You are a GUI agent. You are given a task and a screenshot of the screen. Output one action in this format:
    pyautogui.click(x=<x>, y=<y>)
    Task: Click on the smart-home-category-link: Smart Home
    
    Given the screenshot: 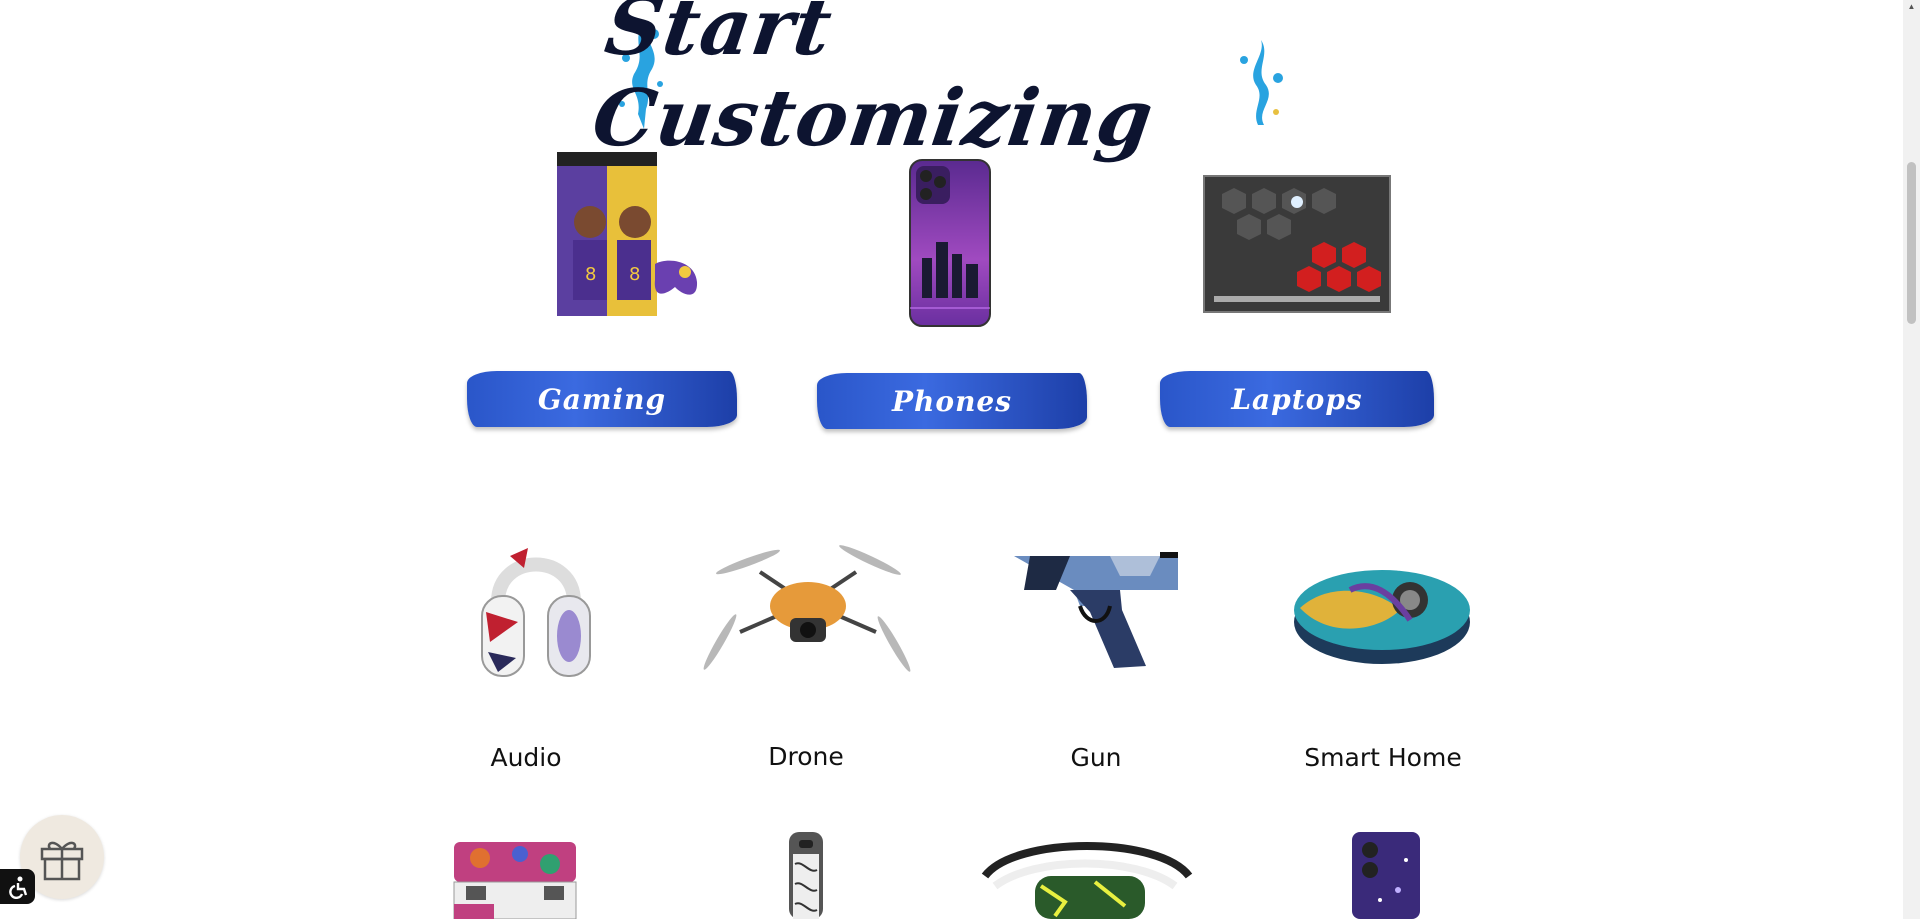 What is the action you would take?
    pyautogui.click(x=1383, y=757)
    